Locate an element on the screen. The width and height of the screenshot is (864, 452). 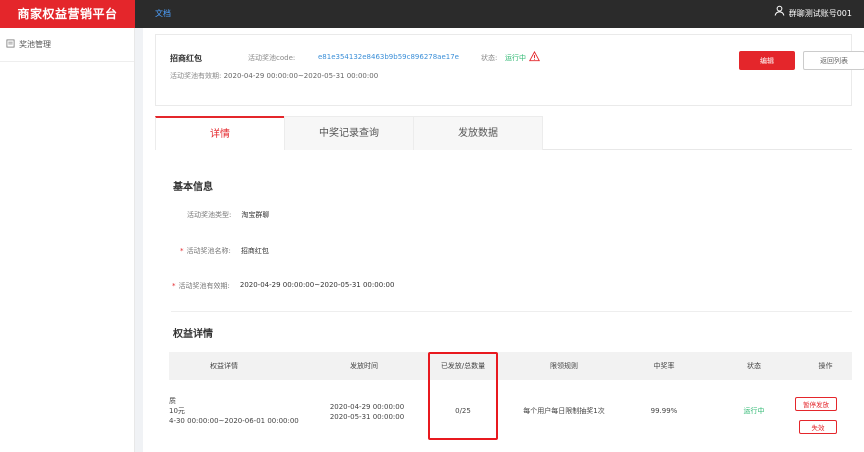
pause-issue-button: 暂停发放 is located at coordinates (816, 404).